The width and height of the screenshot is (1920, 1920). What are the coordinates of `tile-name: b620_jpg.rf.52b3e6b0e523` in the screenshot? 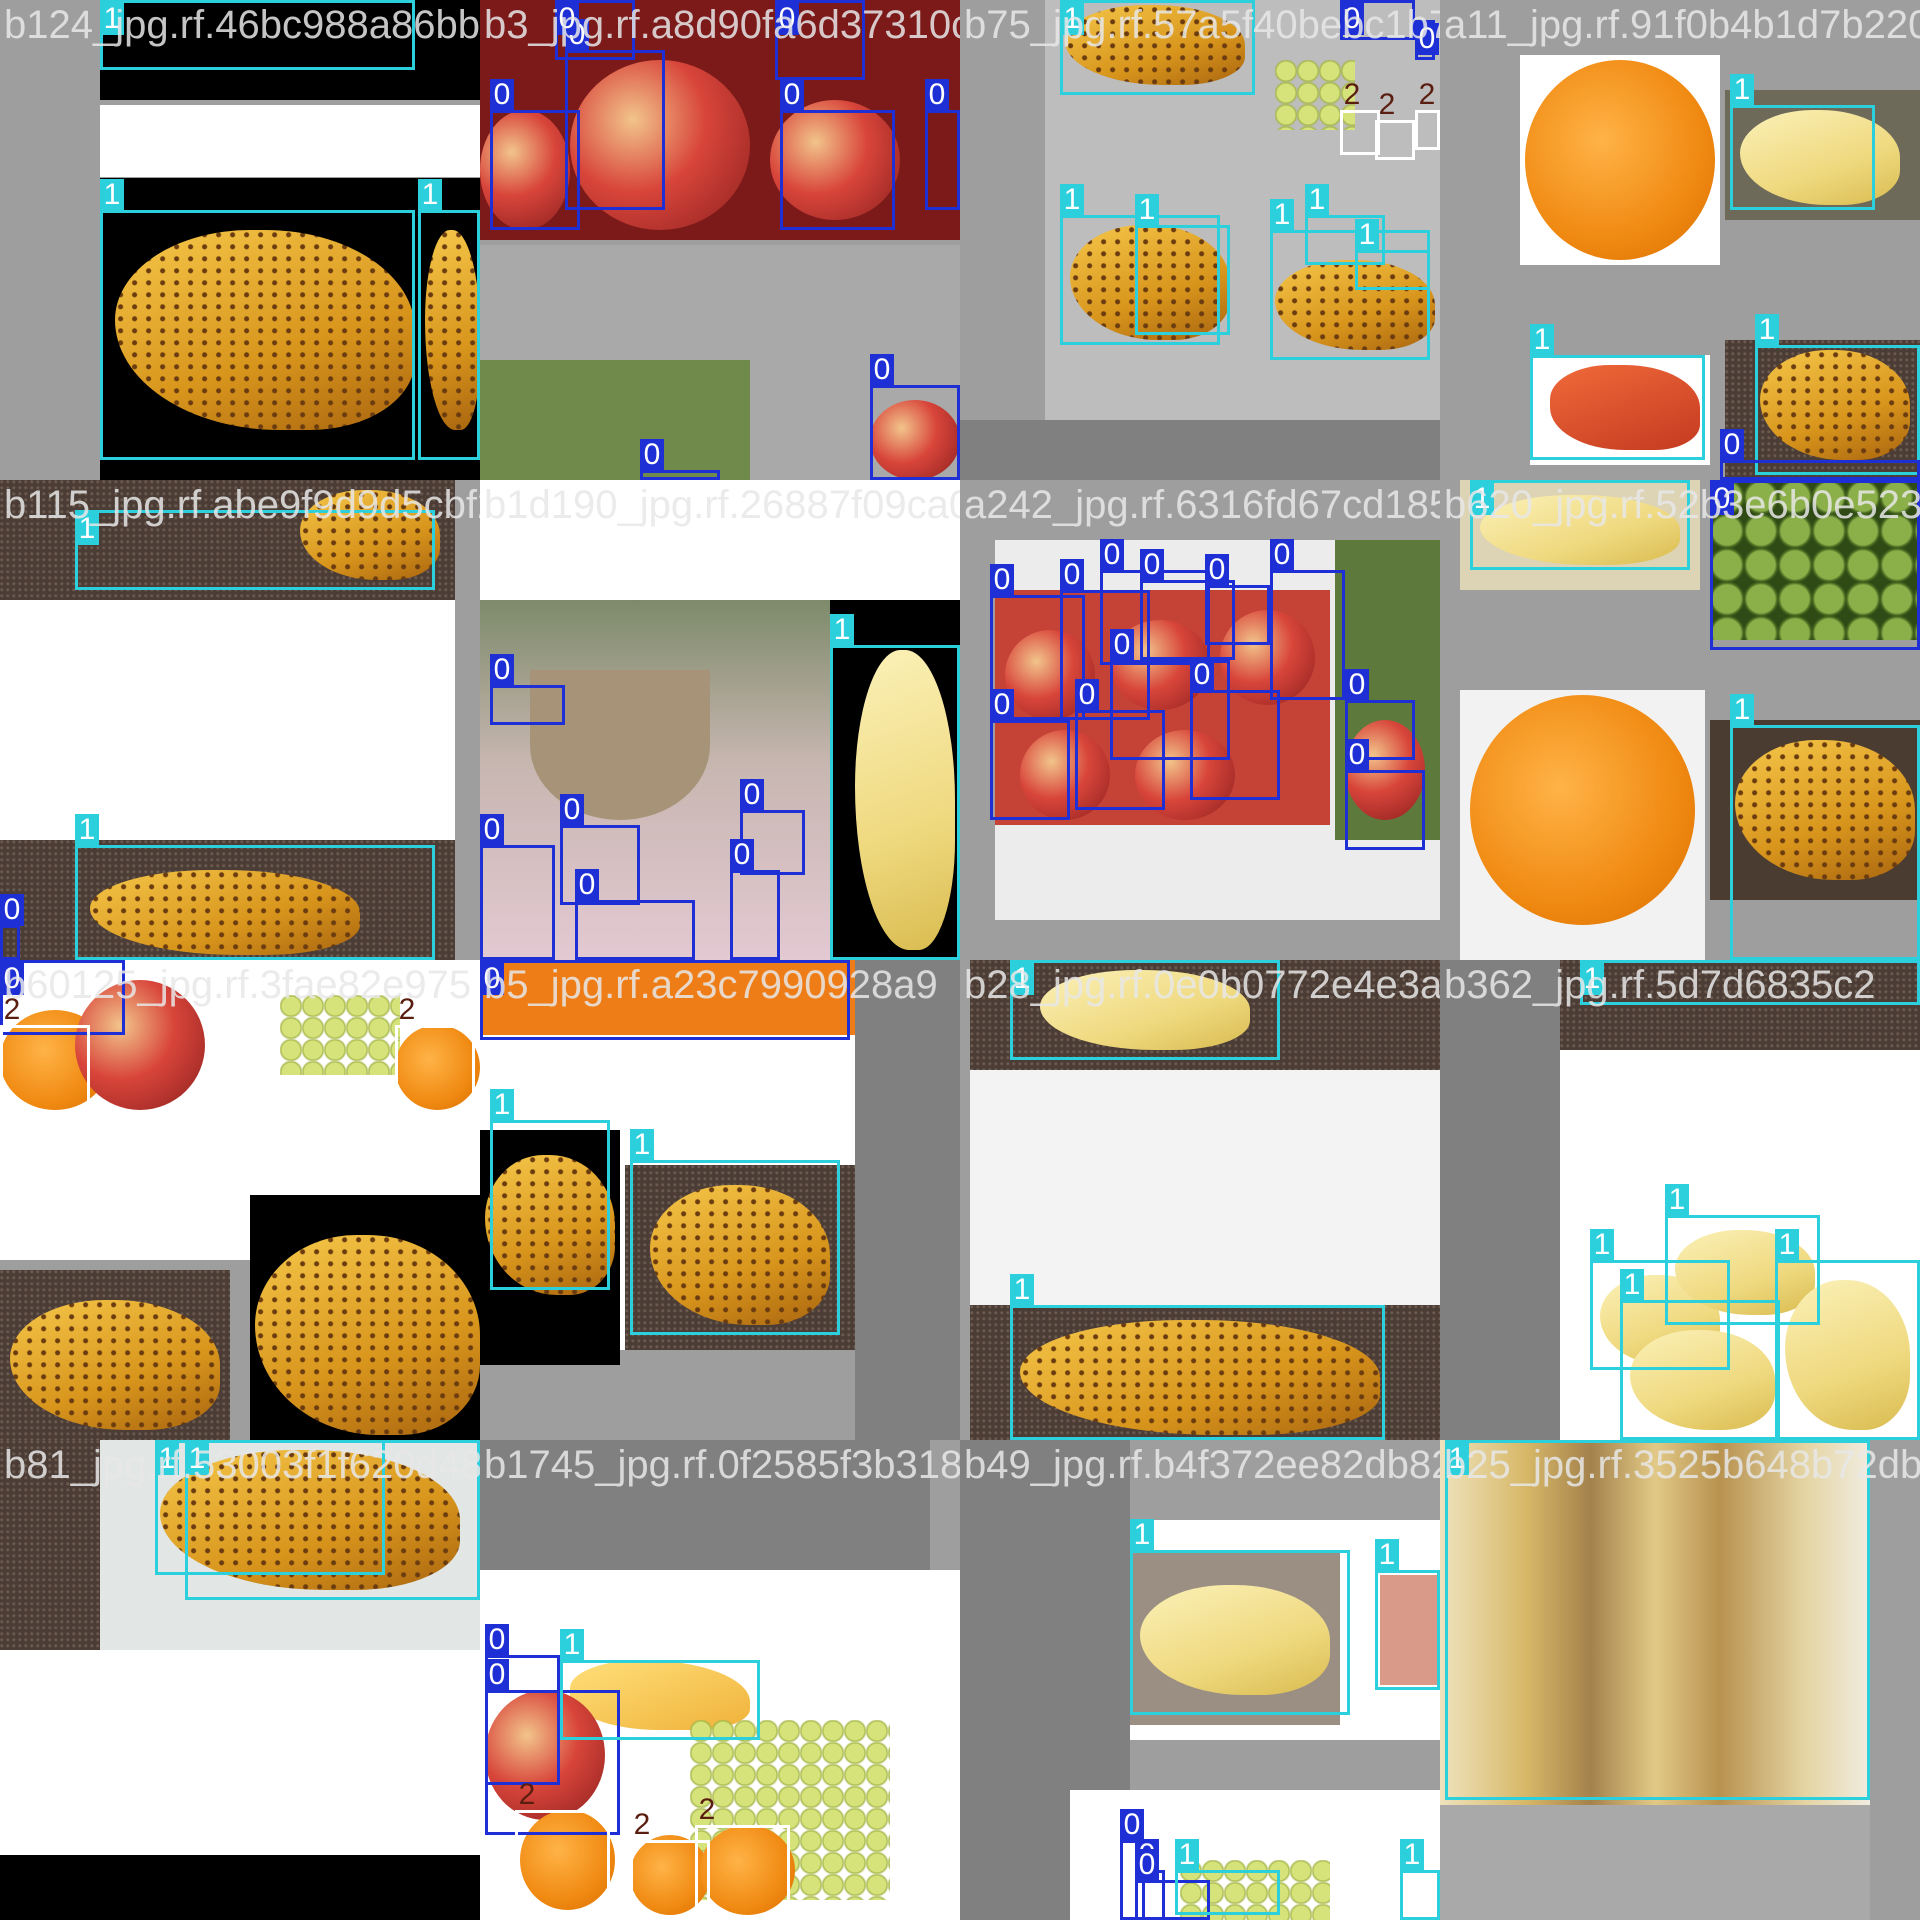 It's located at (1682, 505).